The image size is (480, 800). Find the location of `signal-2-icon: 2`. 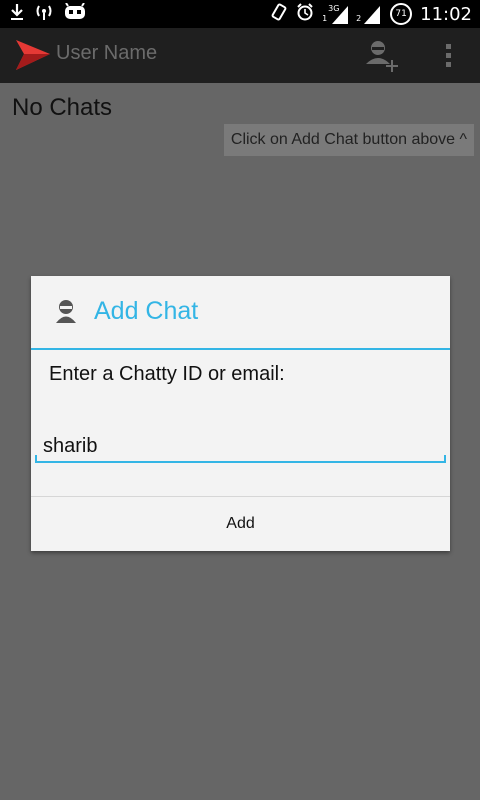

signal-2-icon: 2 is located at coordinates (369, 14).